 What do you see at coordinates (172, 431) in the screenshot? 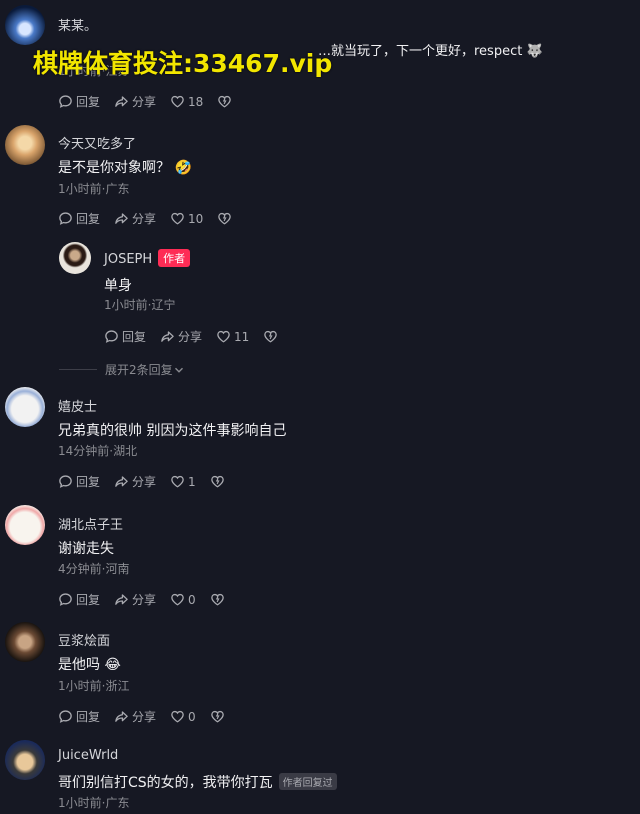
I see `comment-text: 兄弟真的很帅 别因为这件事影响自己` at bounding box center [172, 431].